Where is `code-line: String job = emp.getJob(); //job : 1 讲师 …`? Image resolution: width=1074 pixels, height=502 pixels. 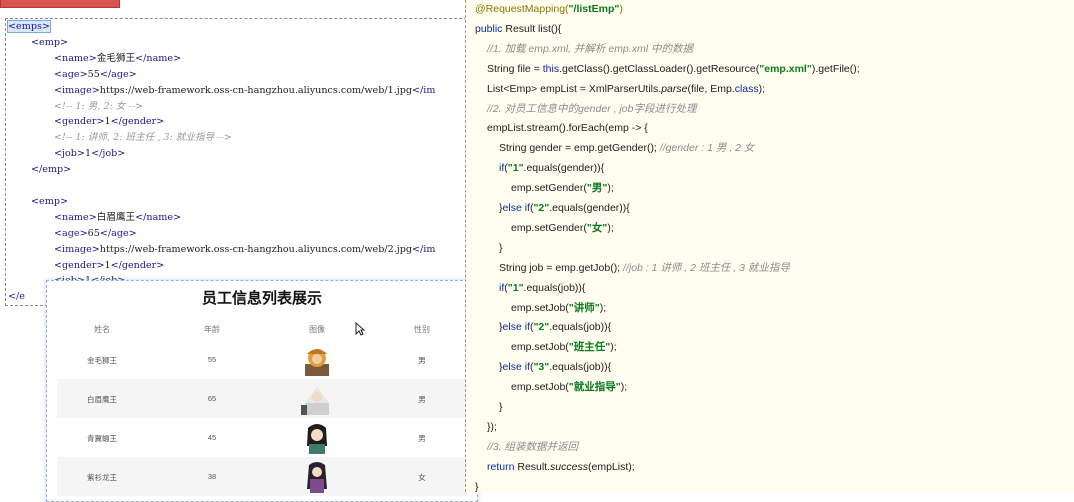 code-line: String job = emp.getJob(); //job : 1 讲师 … is located at coordinates (644, 268).